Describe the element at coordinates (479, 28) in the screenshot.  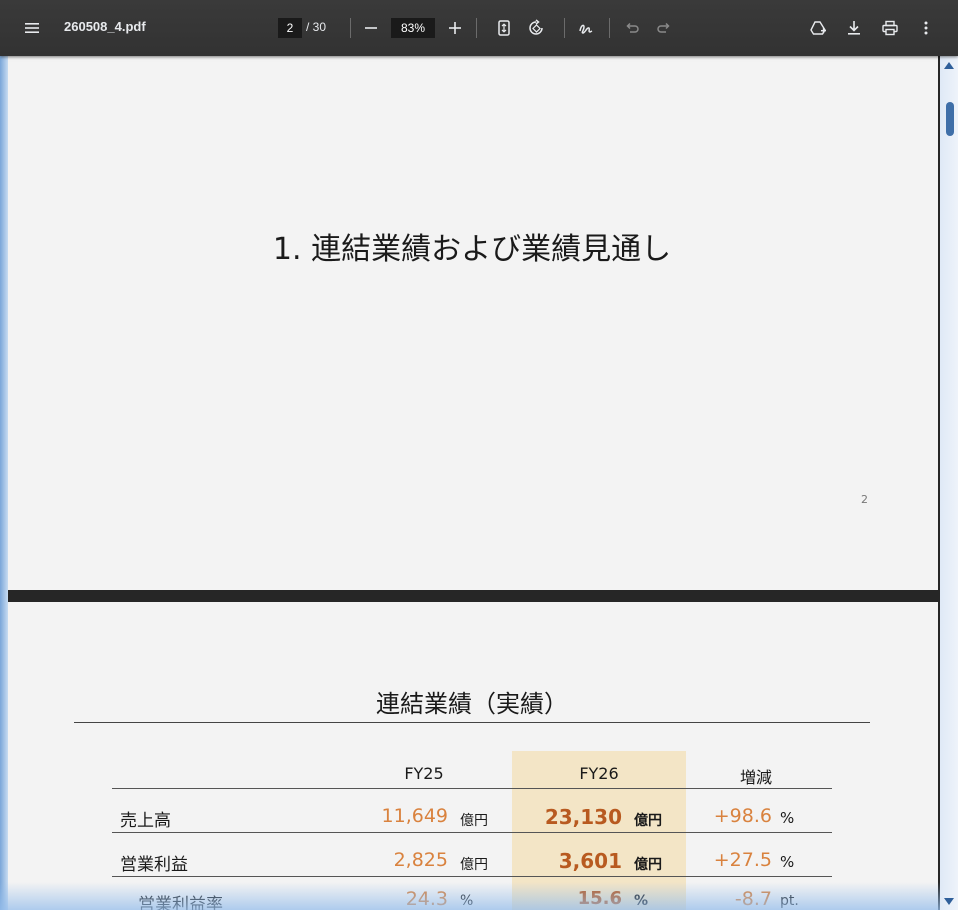
I see `pdf-toolbar: 260508_4.pdf 2 / 30 83%` at that location.